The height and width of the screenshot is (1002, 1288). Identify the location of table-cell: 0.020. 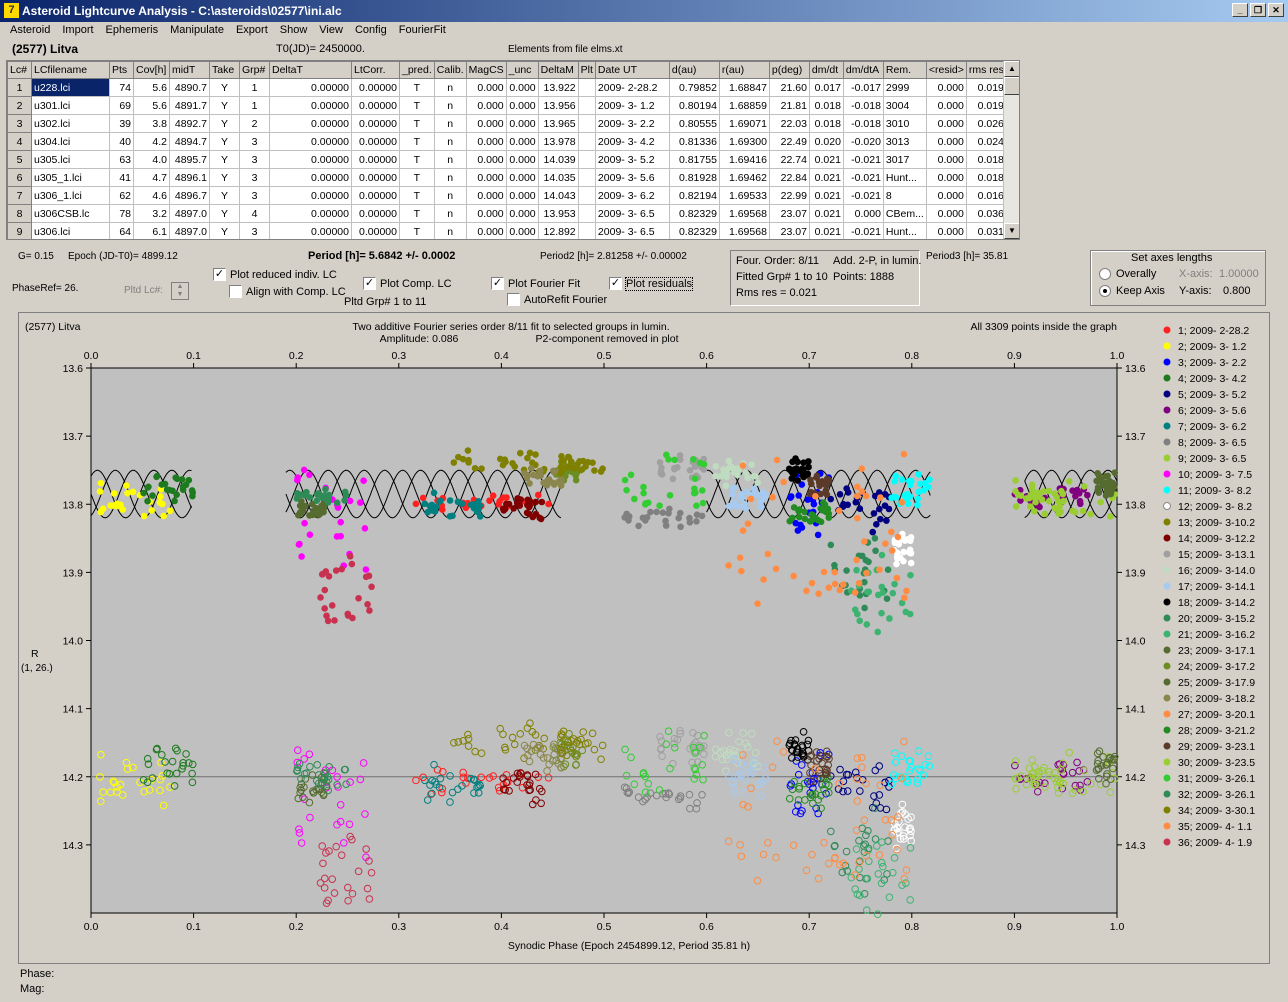
(826, 141).